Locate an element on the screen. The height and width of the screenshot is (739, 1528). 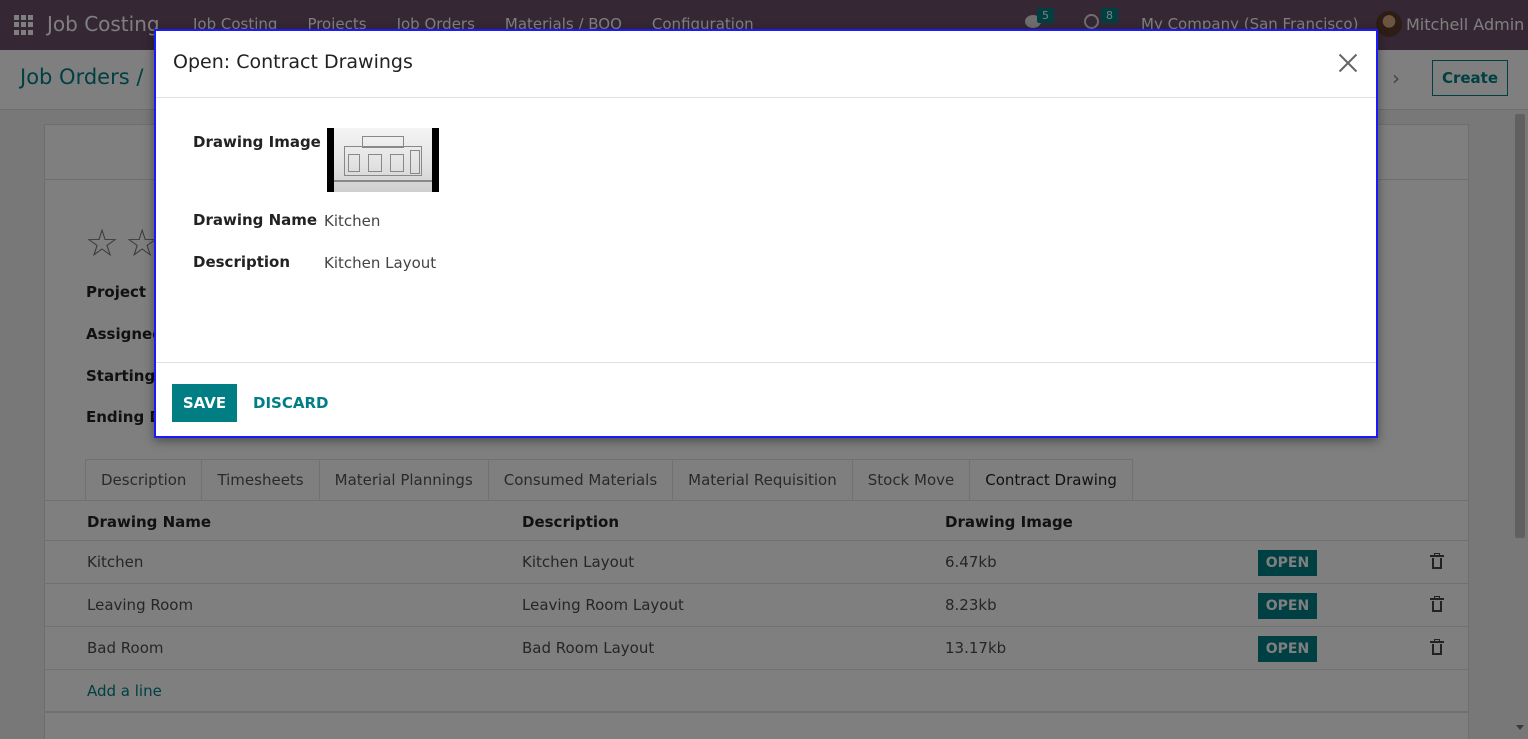
description-label: Description is located at coordinates (242, 262).